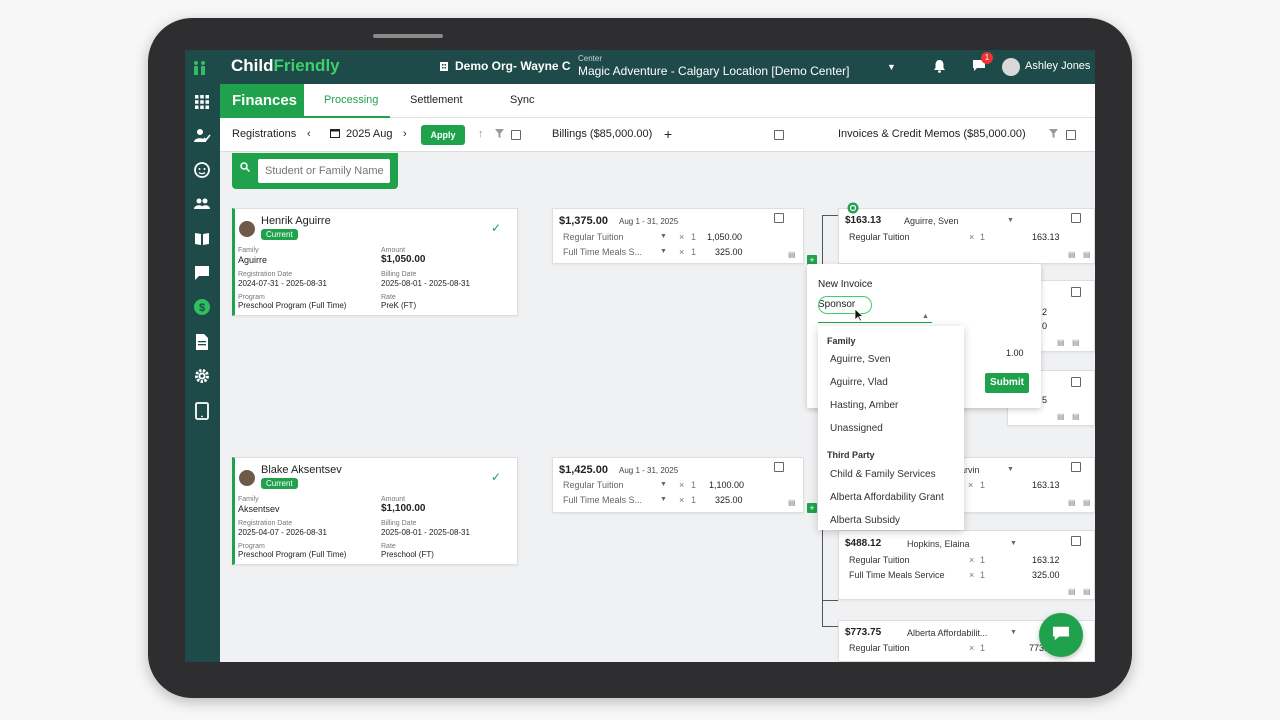 Image resolution: width=1280 pixels, height=720 pixels. What do you see at coordinates (259, 509) in the screenshot?
I see `family-value: Aksentsev` at bounding box center [259, 509].